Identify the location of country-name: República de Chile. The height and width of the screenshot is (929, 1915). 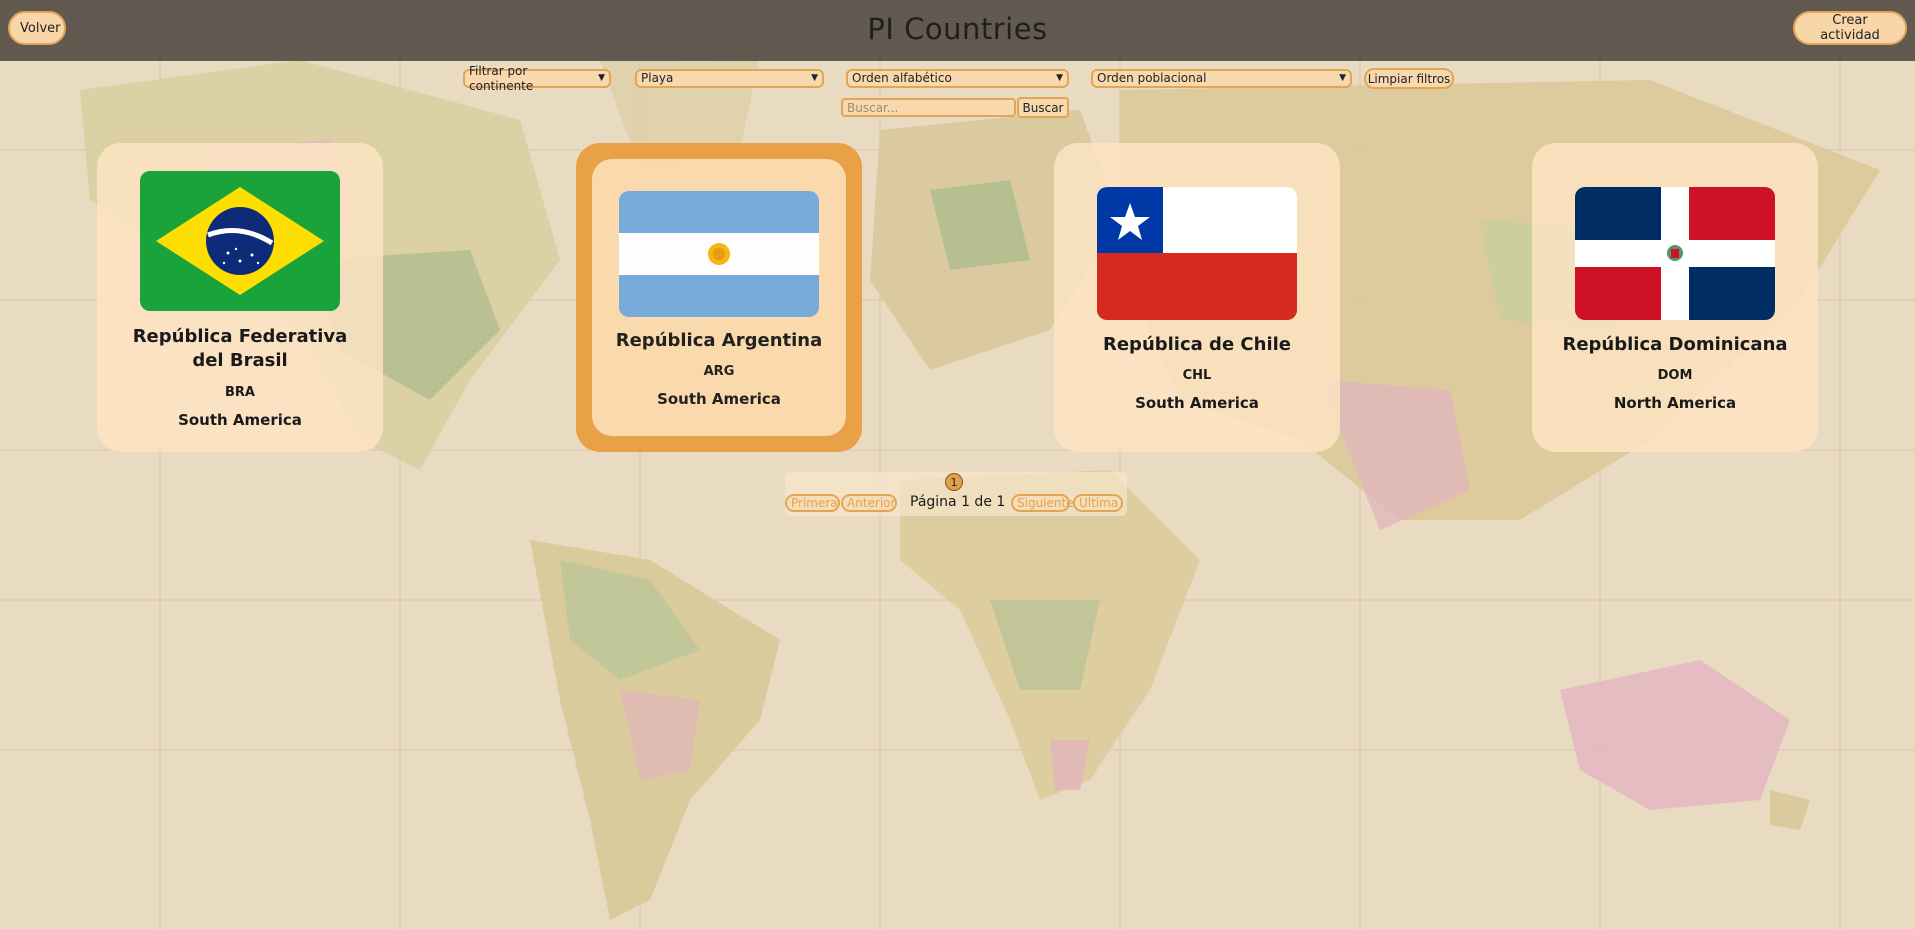
(1196, 344).